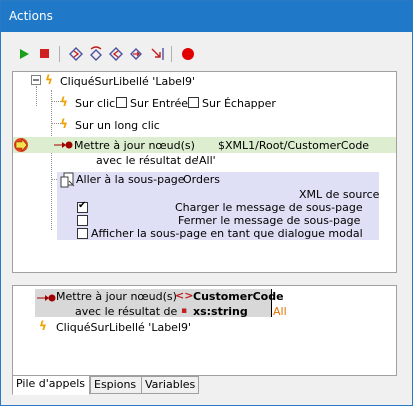 The image size is (413, 406). What do you see at coordinates (123, 327) in the screenshot?
I see `stack-row3-label: CliquéSurLibellé 'Label9'` at bounding box center [123, 327].